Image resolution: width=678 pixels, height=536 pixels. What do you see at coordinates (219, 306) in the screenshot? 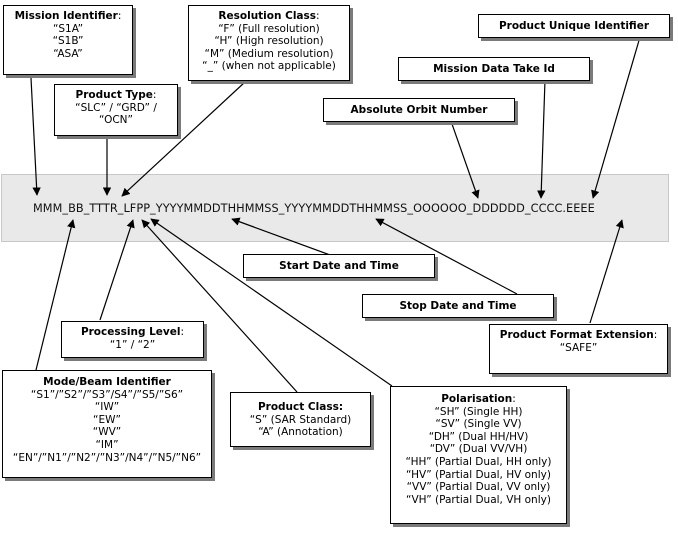
I see `arrow-product-class` at bounding box center [219, 306].